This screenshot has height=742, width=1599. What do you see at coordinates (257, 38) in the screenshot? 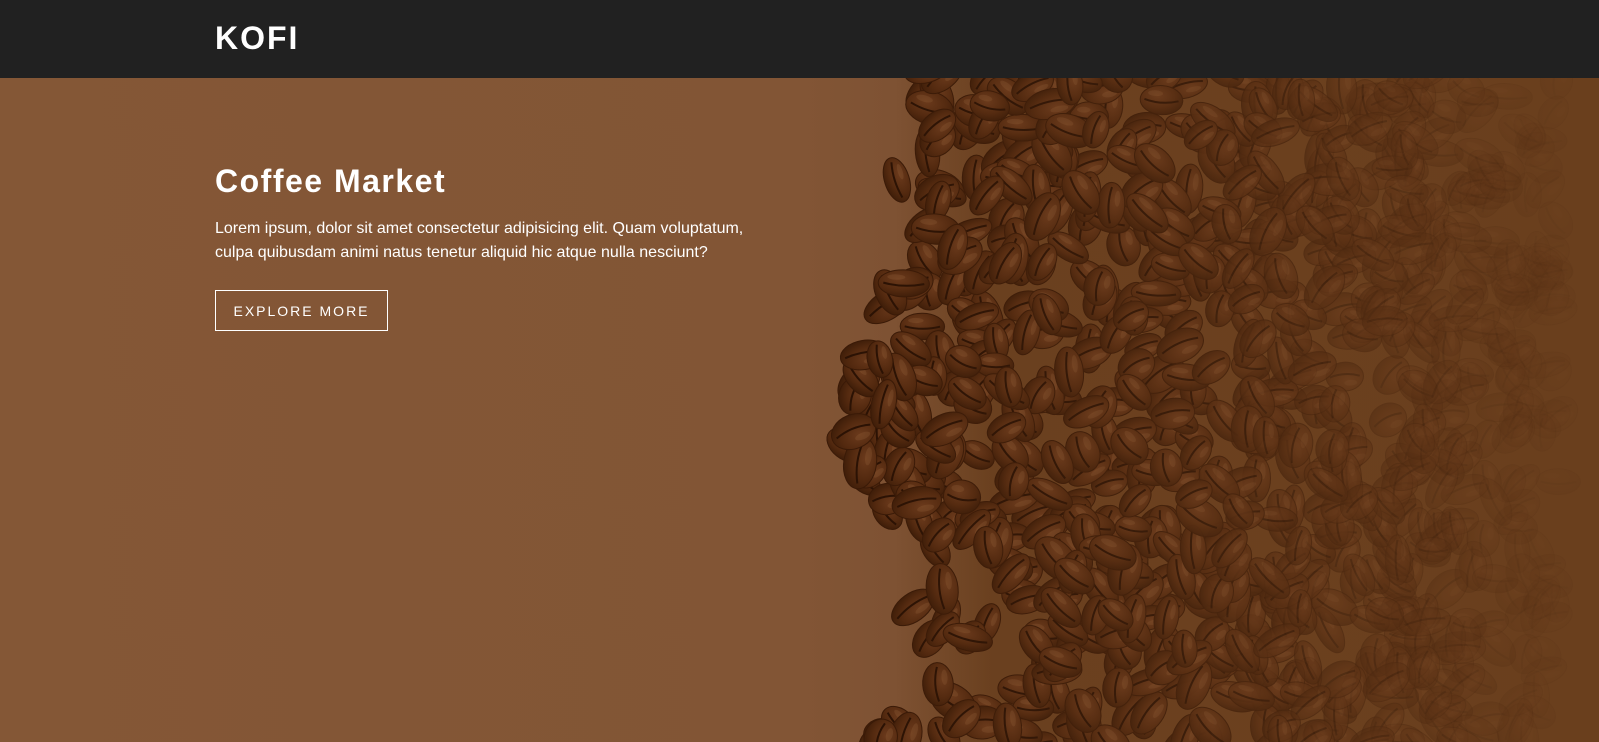
I see `brand-logo: KOFI` at bounding box center [257, 38].